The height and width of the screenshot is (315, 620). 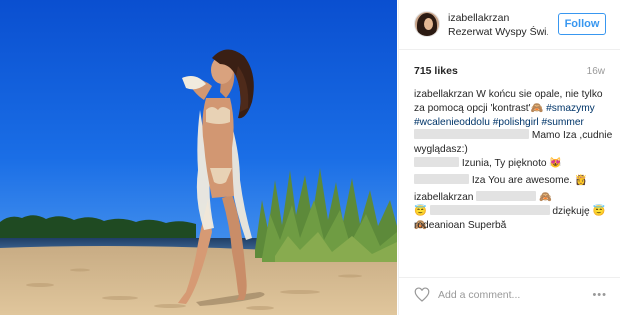 What do you see at coordinates (516, 122) in the screenshot?
I see `hashtag-link: #polishgirl` at bounding box center [516, 122].